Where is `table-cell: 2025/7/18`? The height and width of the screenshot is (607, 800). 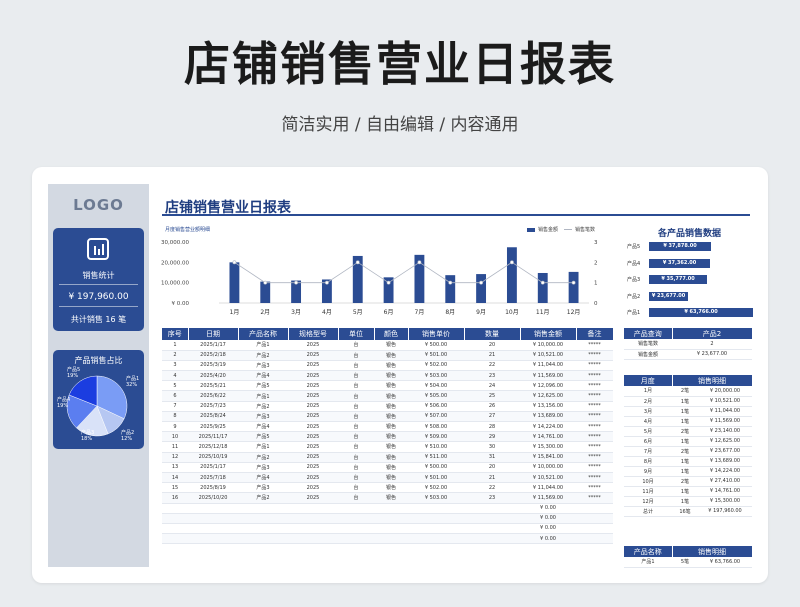 table-cell: 2025/7/18 is located at coordinates (213, 478).